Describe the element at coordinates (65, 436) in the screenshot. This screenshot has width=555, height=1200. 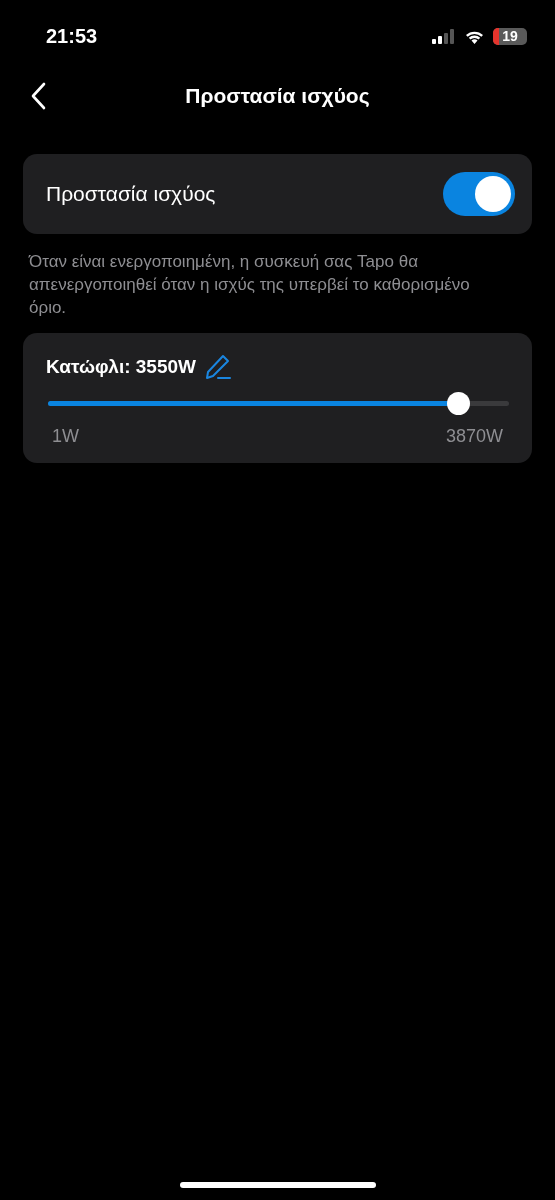
I see `min-label: 1W` at that location.